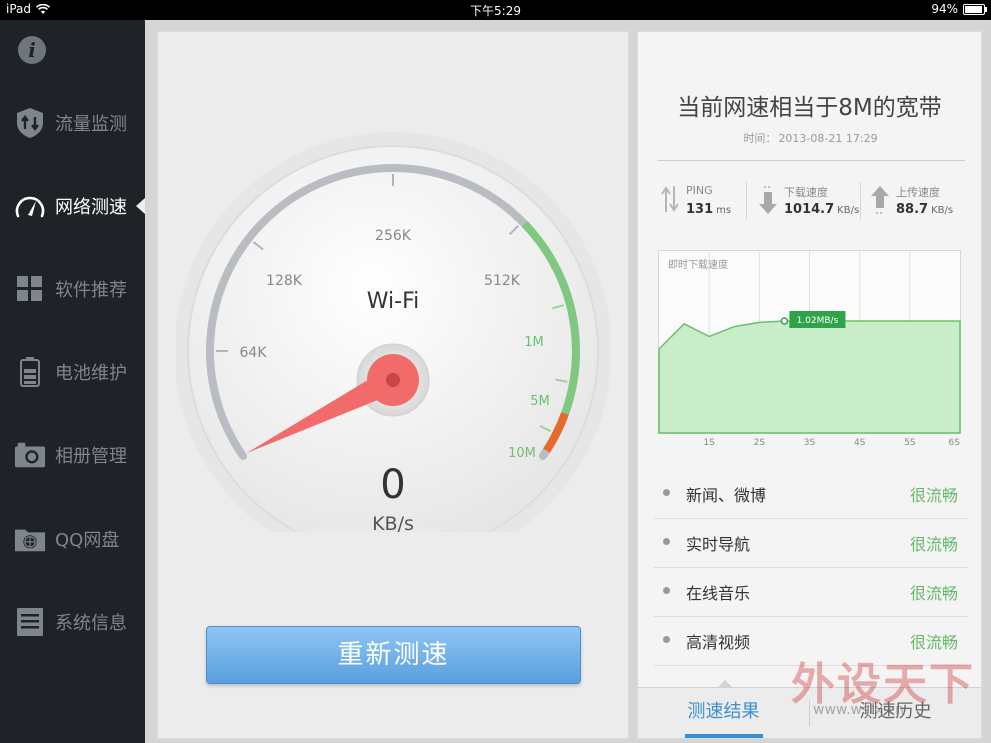 Image resolution: width=991 pixels, height=743 pixels. What do you see at coordinates (91, 290) in the screenshot?
I see `sidebar-item-label: 软件推荐` at bounding box center [91, 290].